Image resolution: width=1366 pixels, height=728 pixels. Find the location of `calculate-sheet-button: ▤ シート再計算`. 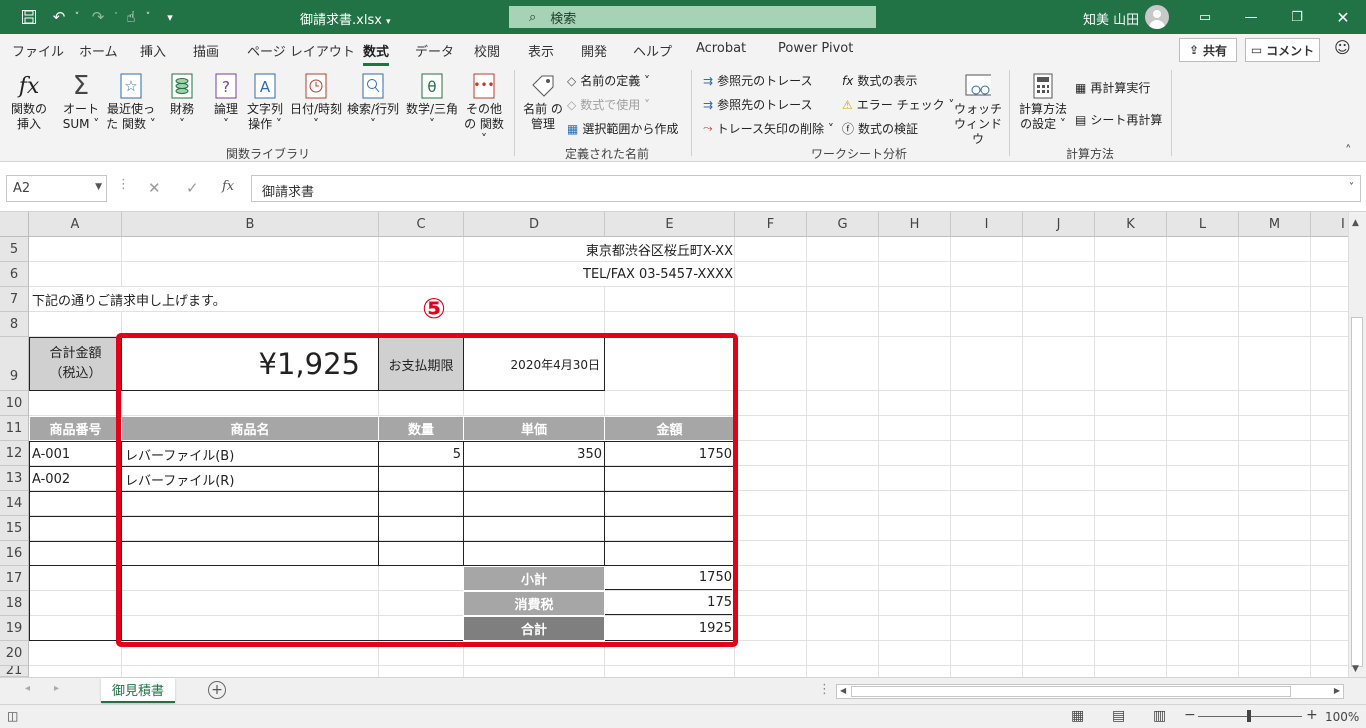

calculate-sheet-button: ▤ シート再計算 is located at coordinates (1118, 119).